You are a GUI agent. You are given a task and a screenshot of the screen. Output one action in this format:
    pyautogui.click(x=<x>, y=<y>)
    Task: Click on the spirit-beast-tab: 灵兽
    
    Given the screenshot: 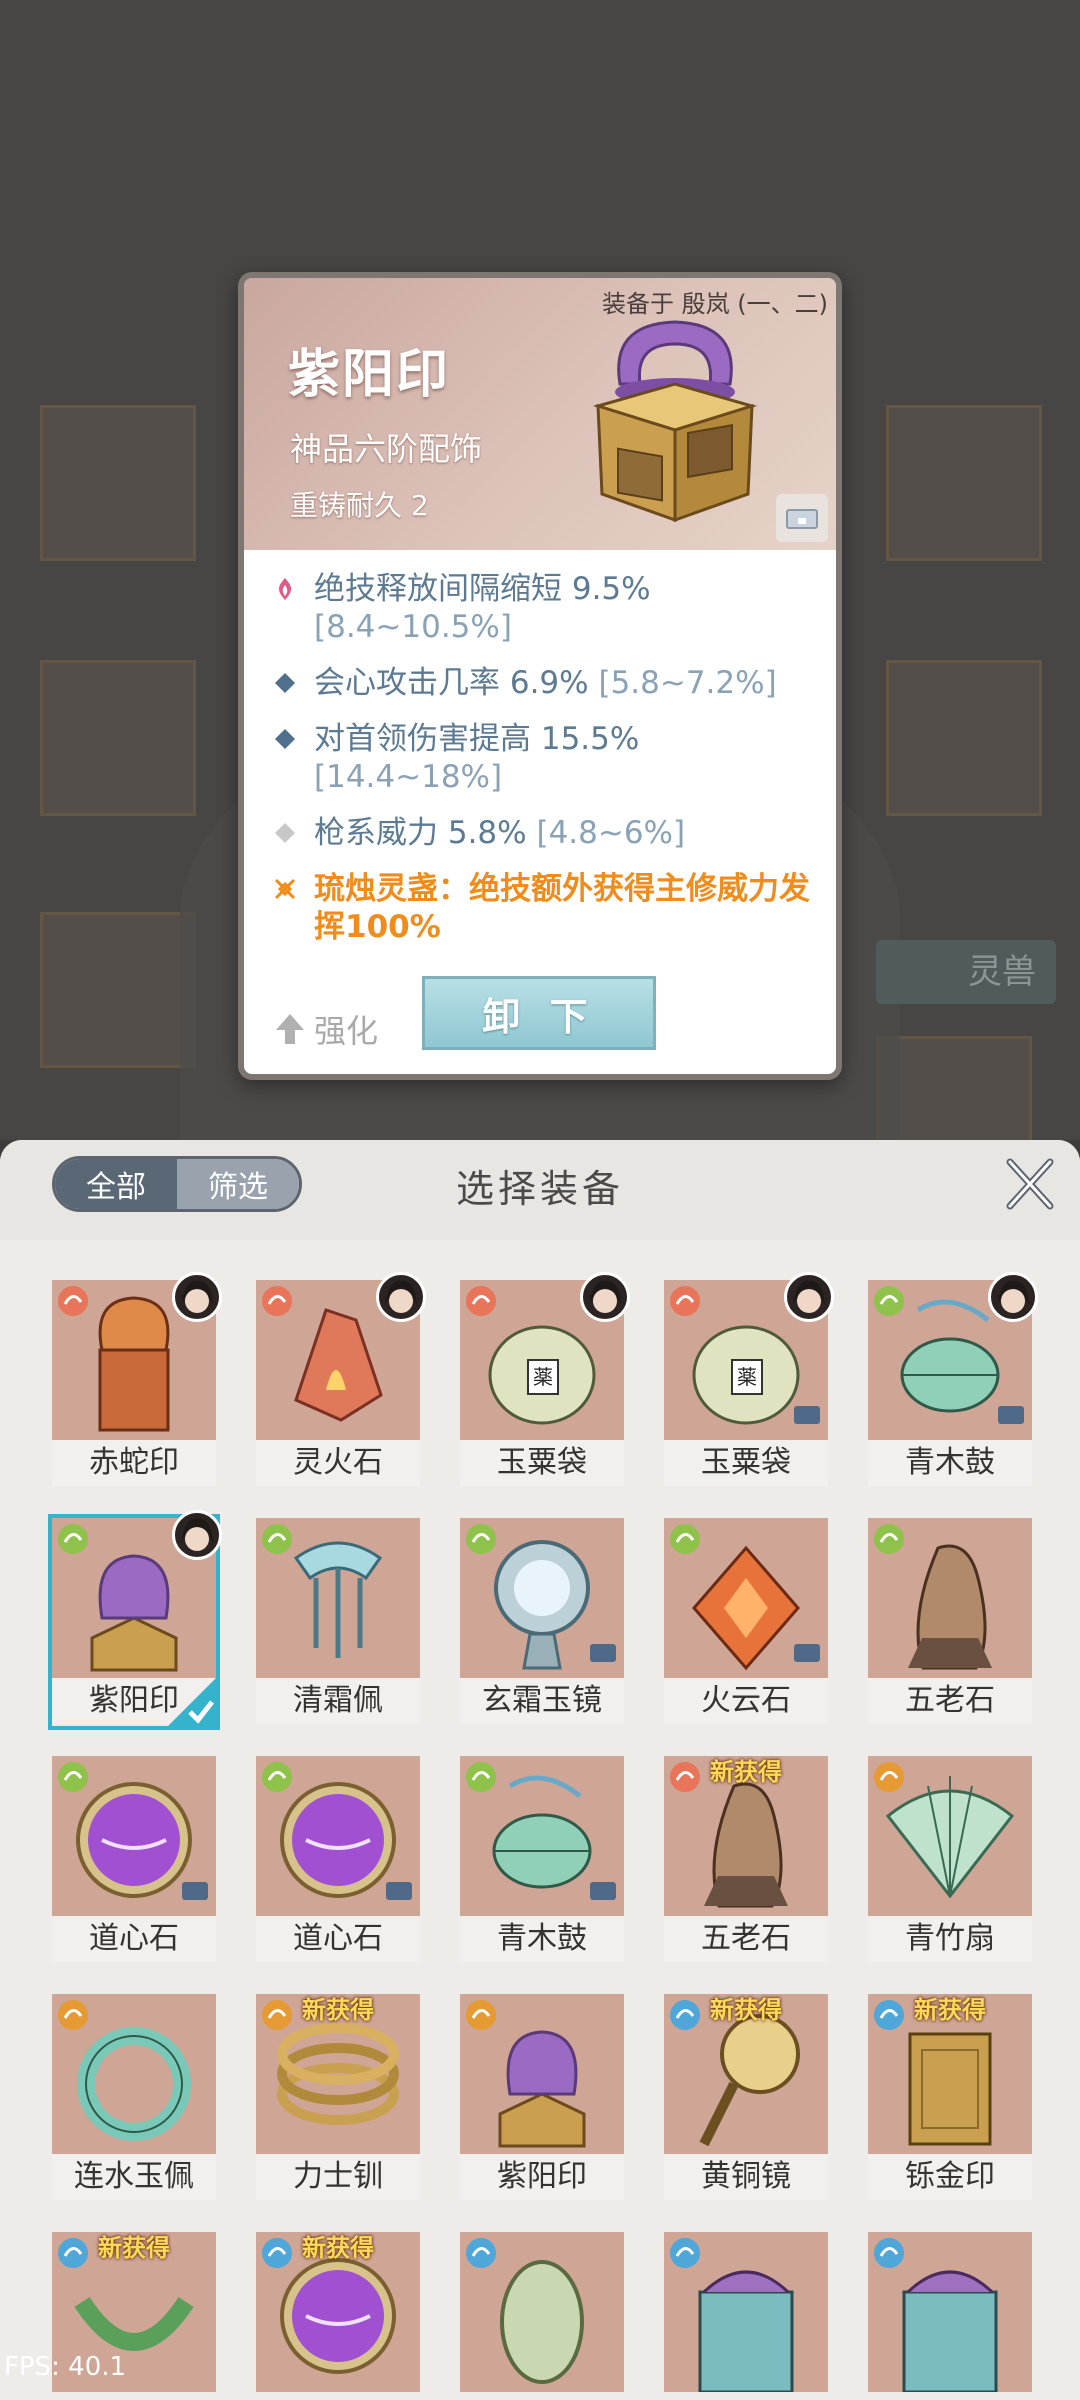 What is the action you would take?
    pyautogui.click(x=966, y=972)
    